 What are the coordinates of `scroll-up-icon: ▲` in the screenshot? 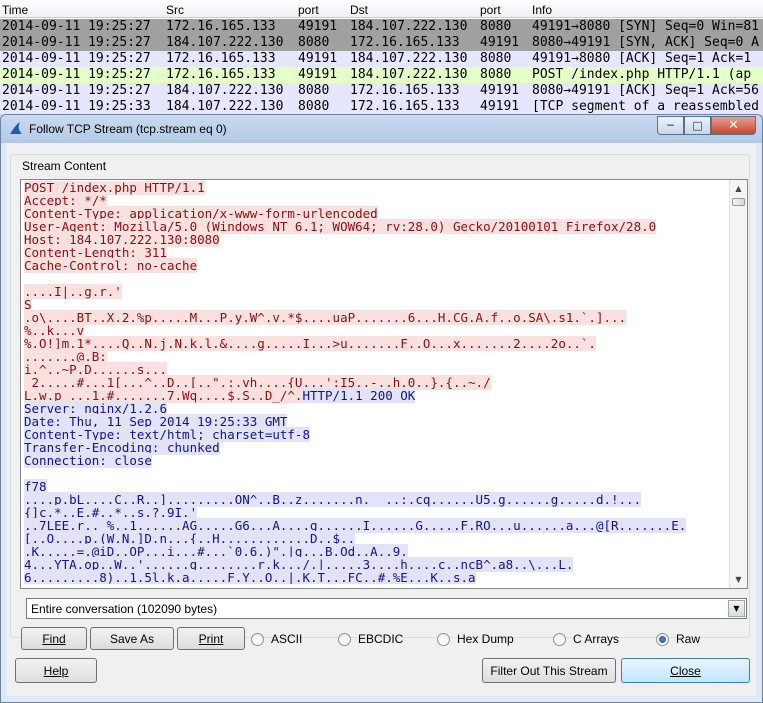 It's located at (738, 188).